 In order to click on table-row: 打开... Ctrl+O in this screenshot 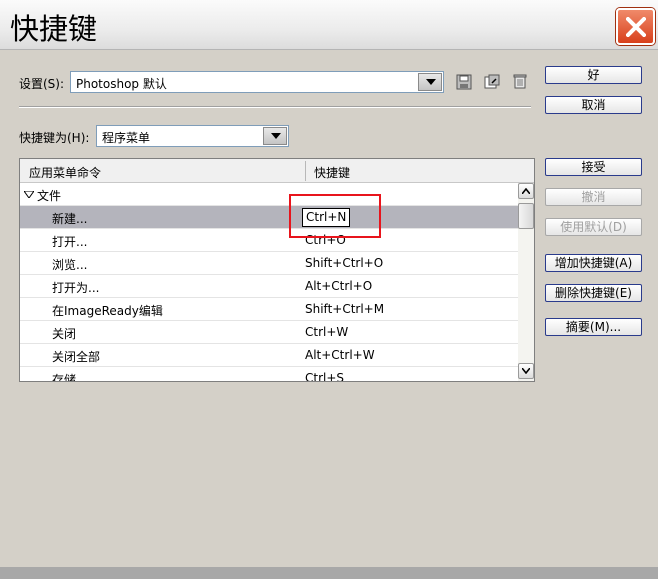, I will do `click(269, 240)`.